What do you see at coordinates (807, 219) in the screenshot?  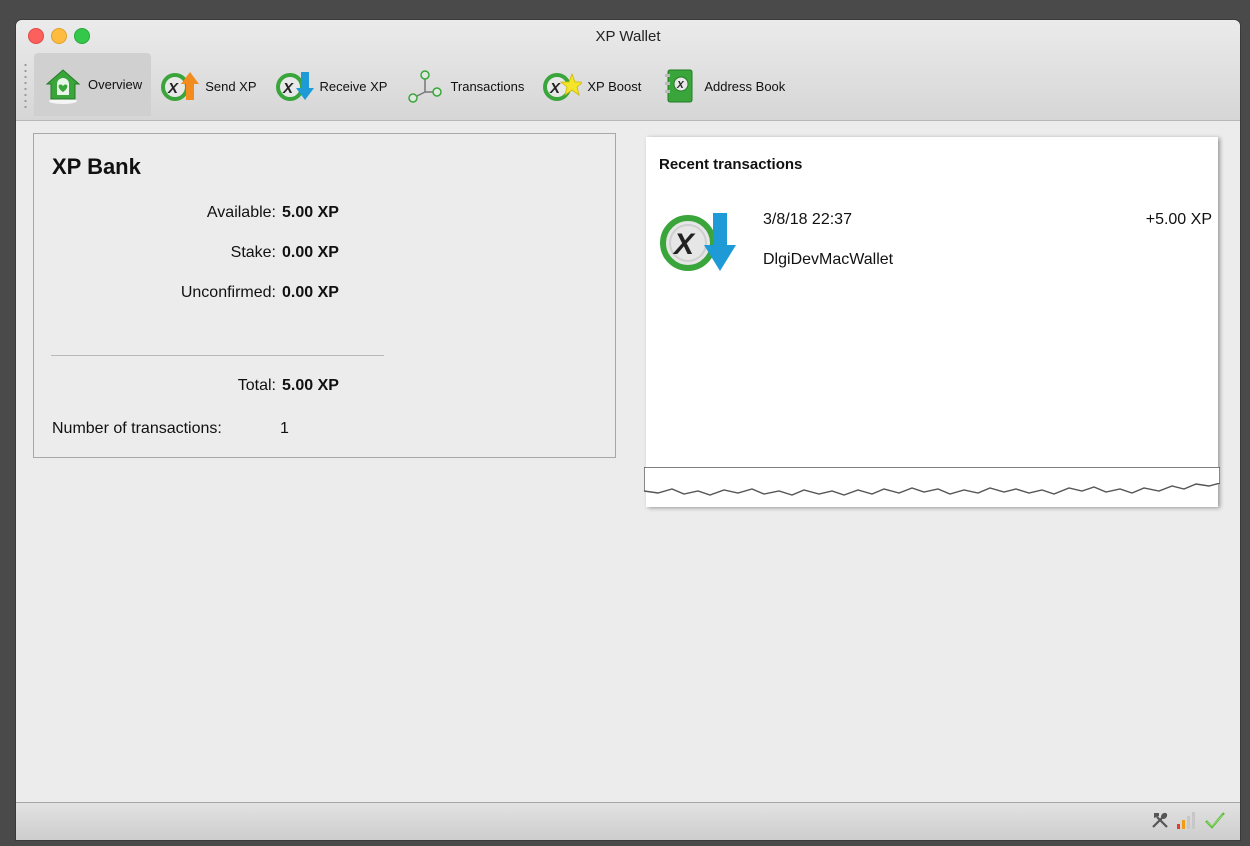 I see `transaction-date: 3/8/18 22:37` at bounding box center [807, 219].